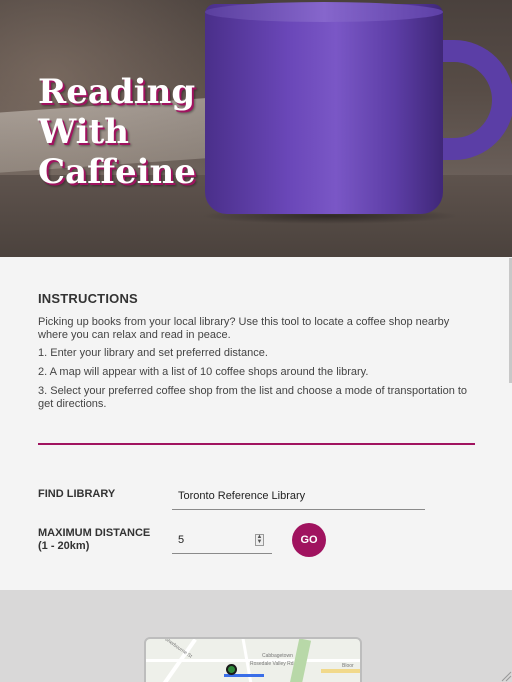 Image resolution: width=512 pixels, height=682 pixels. What do you see at coordinates (298, 496) in the screenshot?
I see `library-input` at bounding box center [298, 496].